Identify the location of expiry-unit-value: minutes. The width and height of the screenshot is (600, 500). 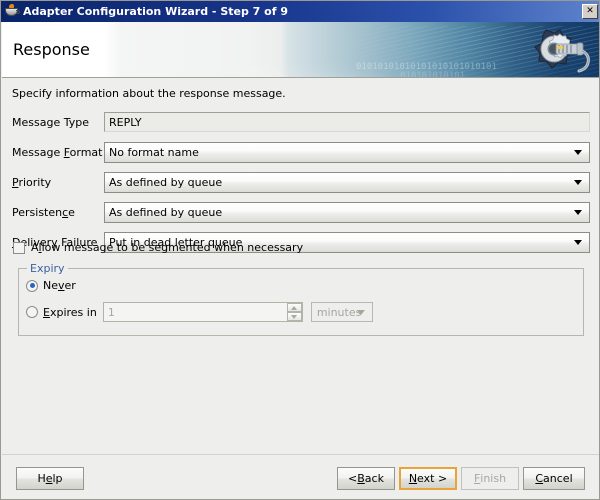
(339, 312).